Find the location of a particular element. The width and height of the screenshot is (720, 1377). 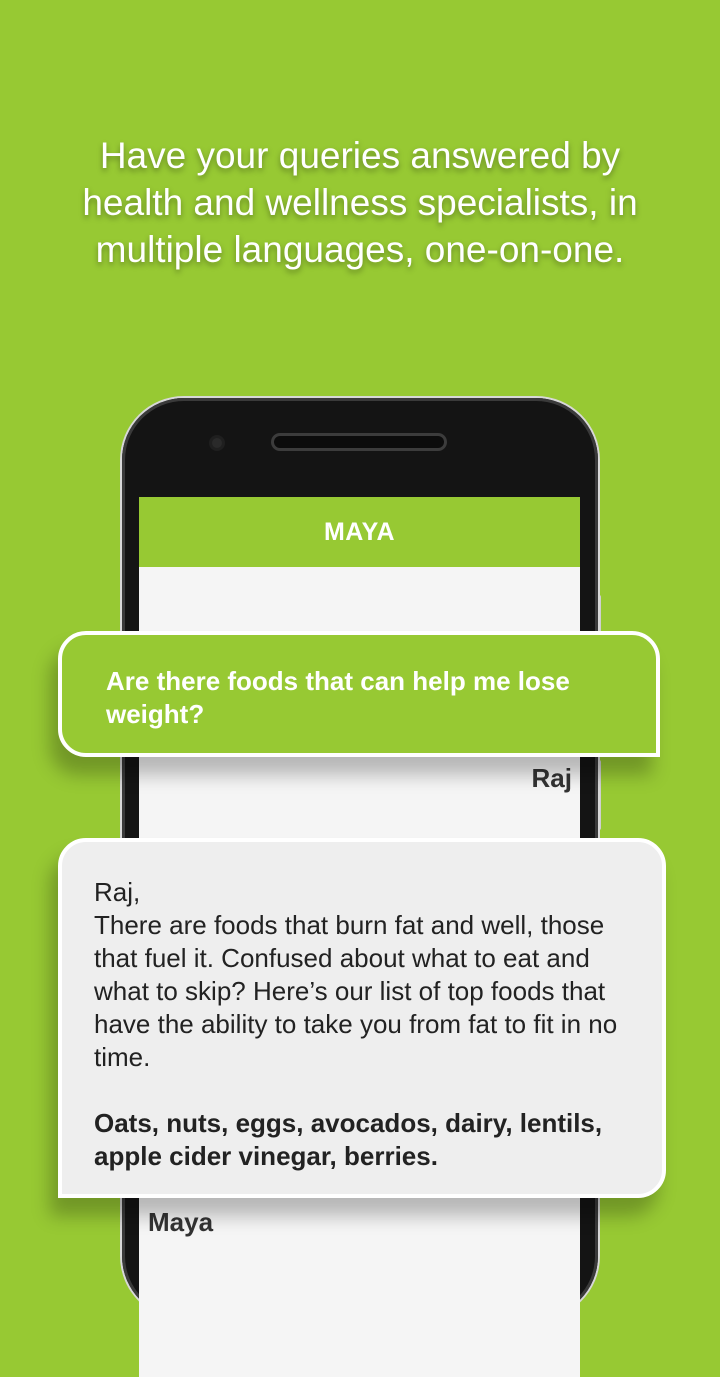

speaker-grille is located at coordinates (359, 442).